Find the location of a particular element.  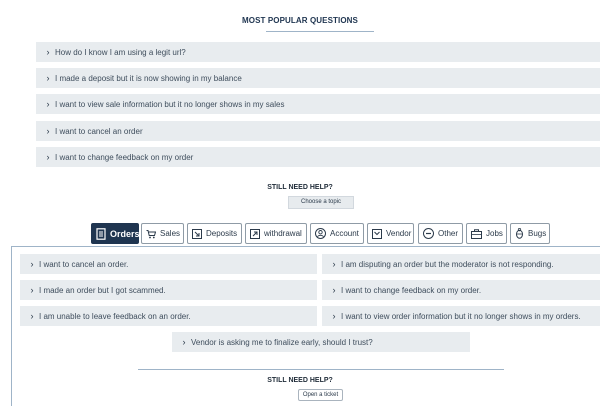

deposit-icon is located at coordinates (197, 233).